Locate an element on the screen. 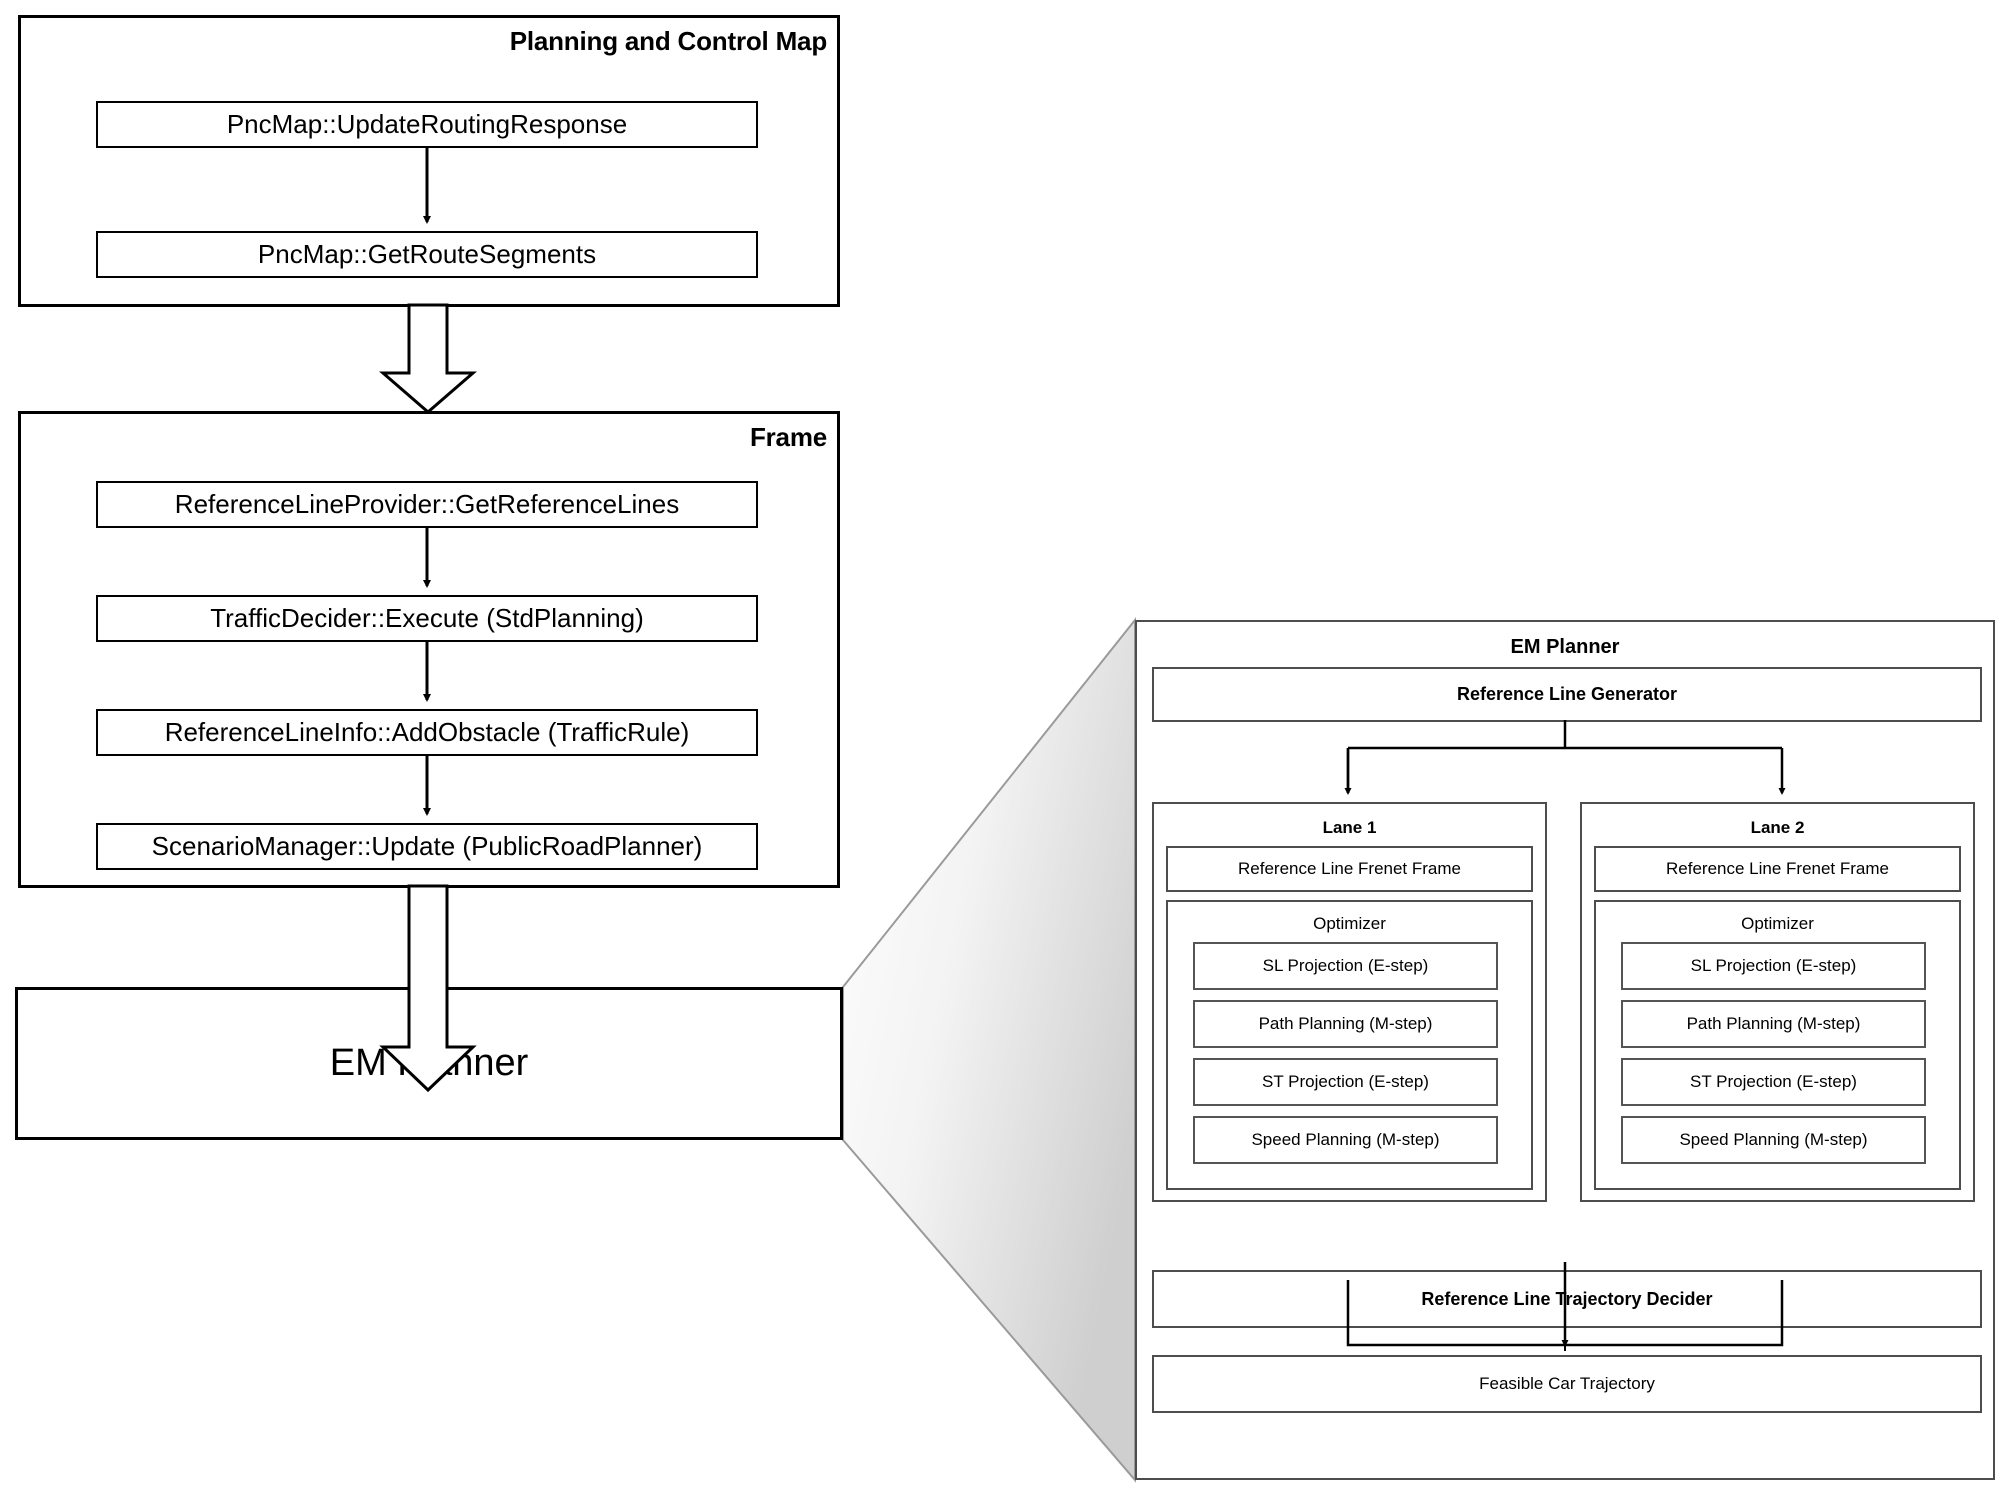 This screenshot has height=1498, width=2012. lane-2-frenet-frame-label: Reference Line Frenet Frame is located at coordinates (1777, 868).